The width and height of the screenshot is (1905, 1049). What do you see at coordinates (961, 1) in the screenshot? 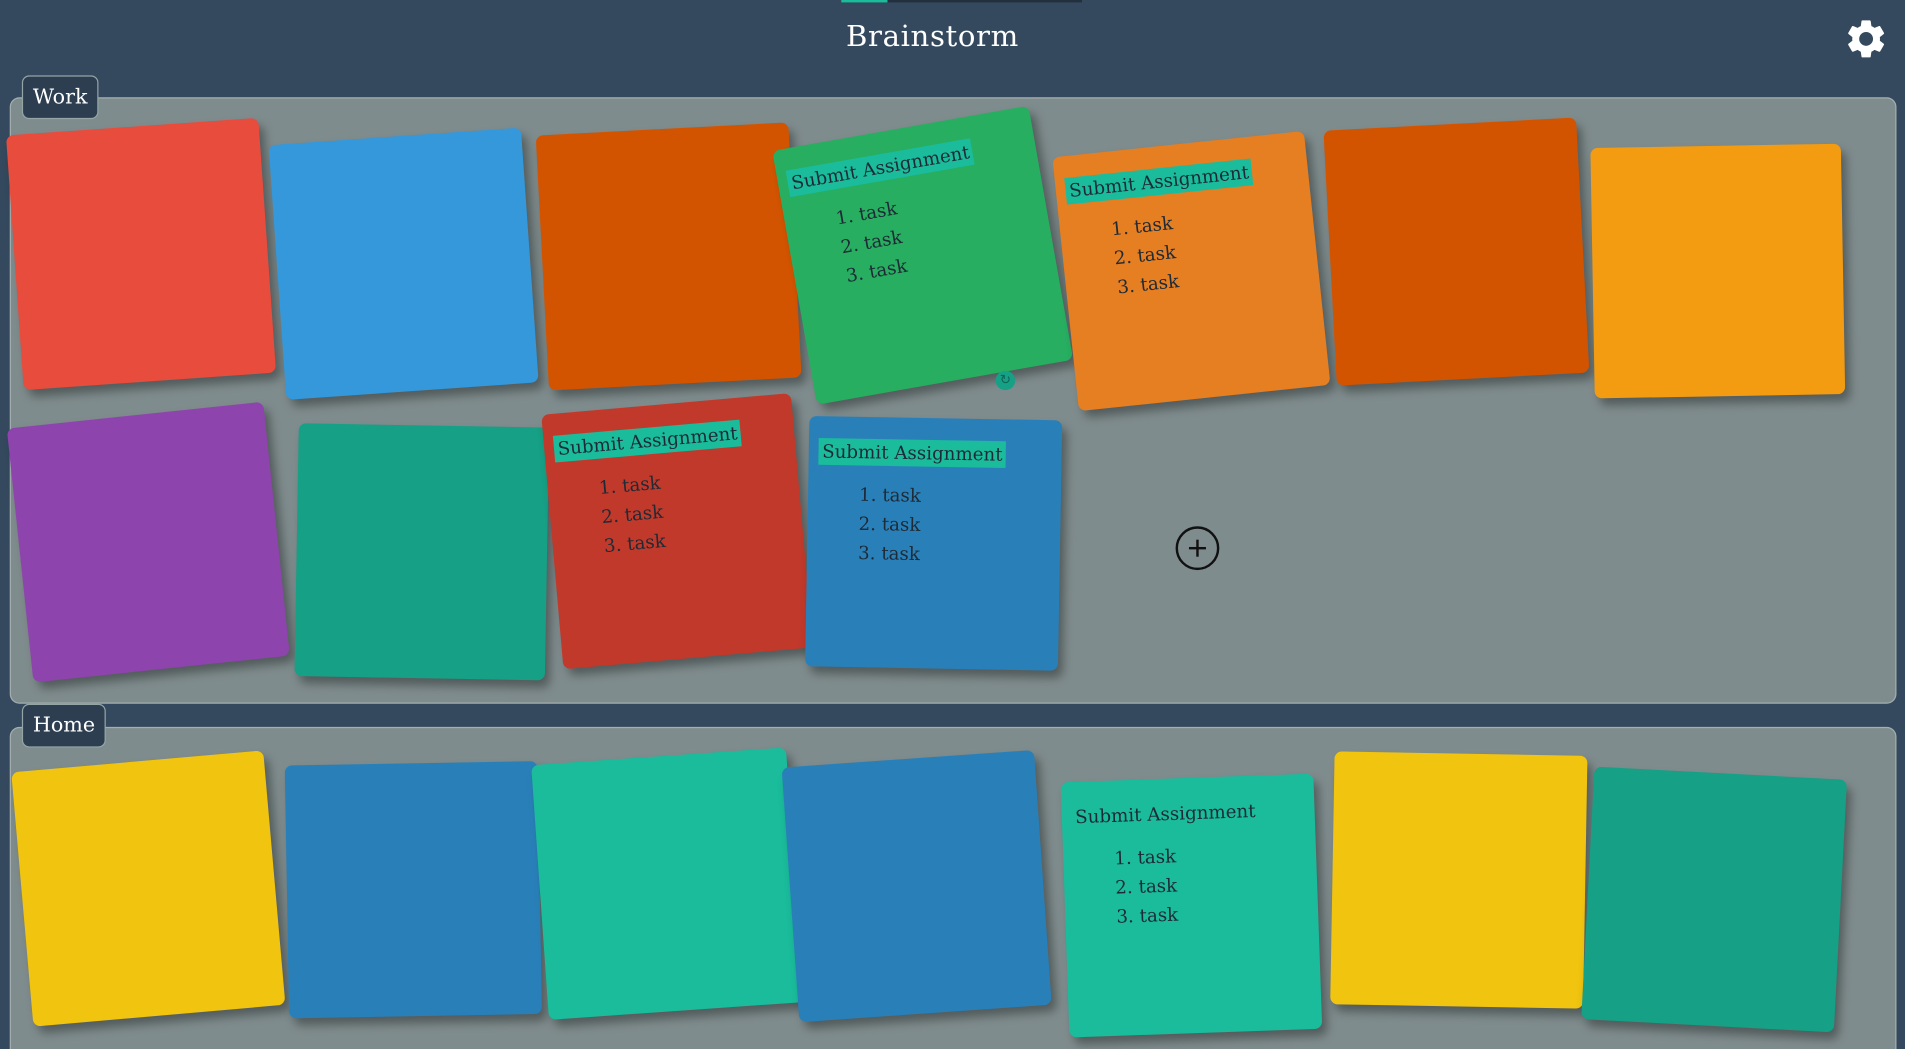
I see `top-tab-indicator` at bounding box center [961, 1].